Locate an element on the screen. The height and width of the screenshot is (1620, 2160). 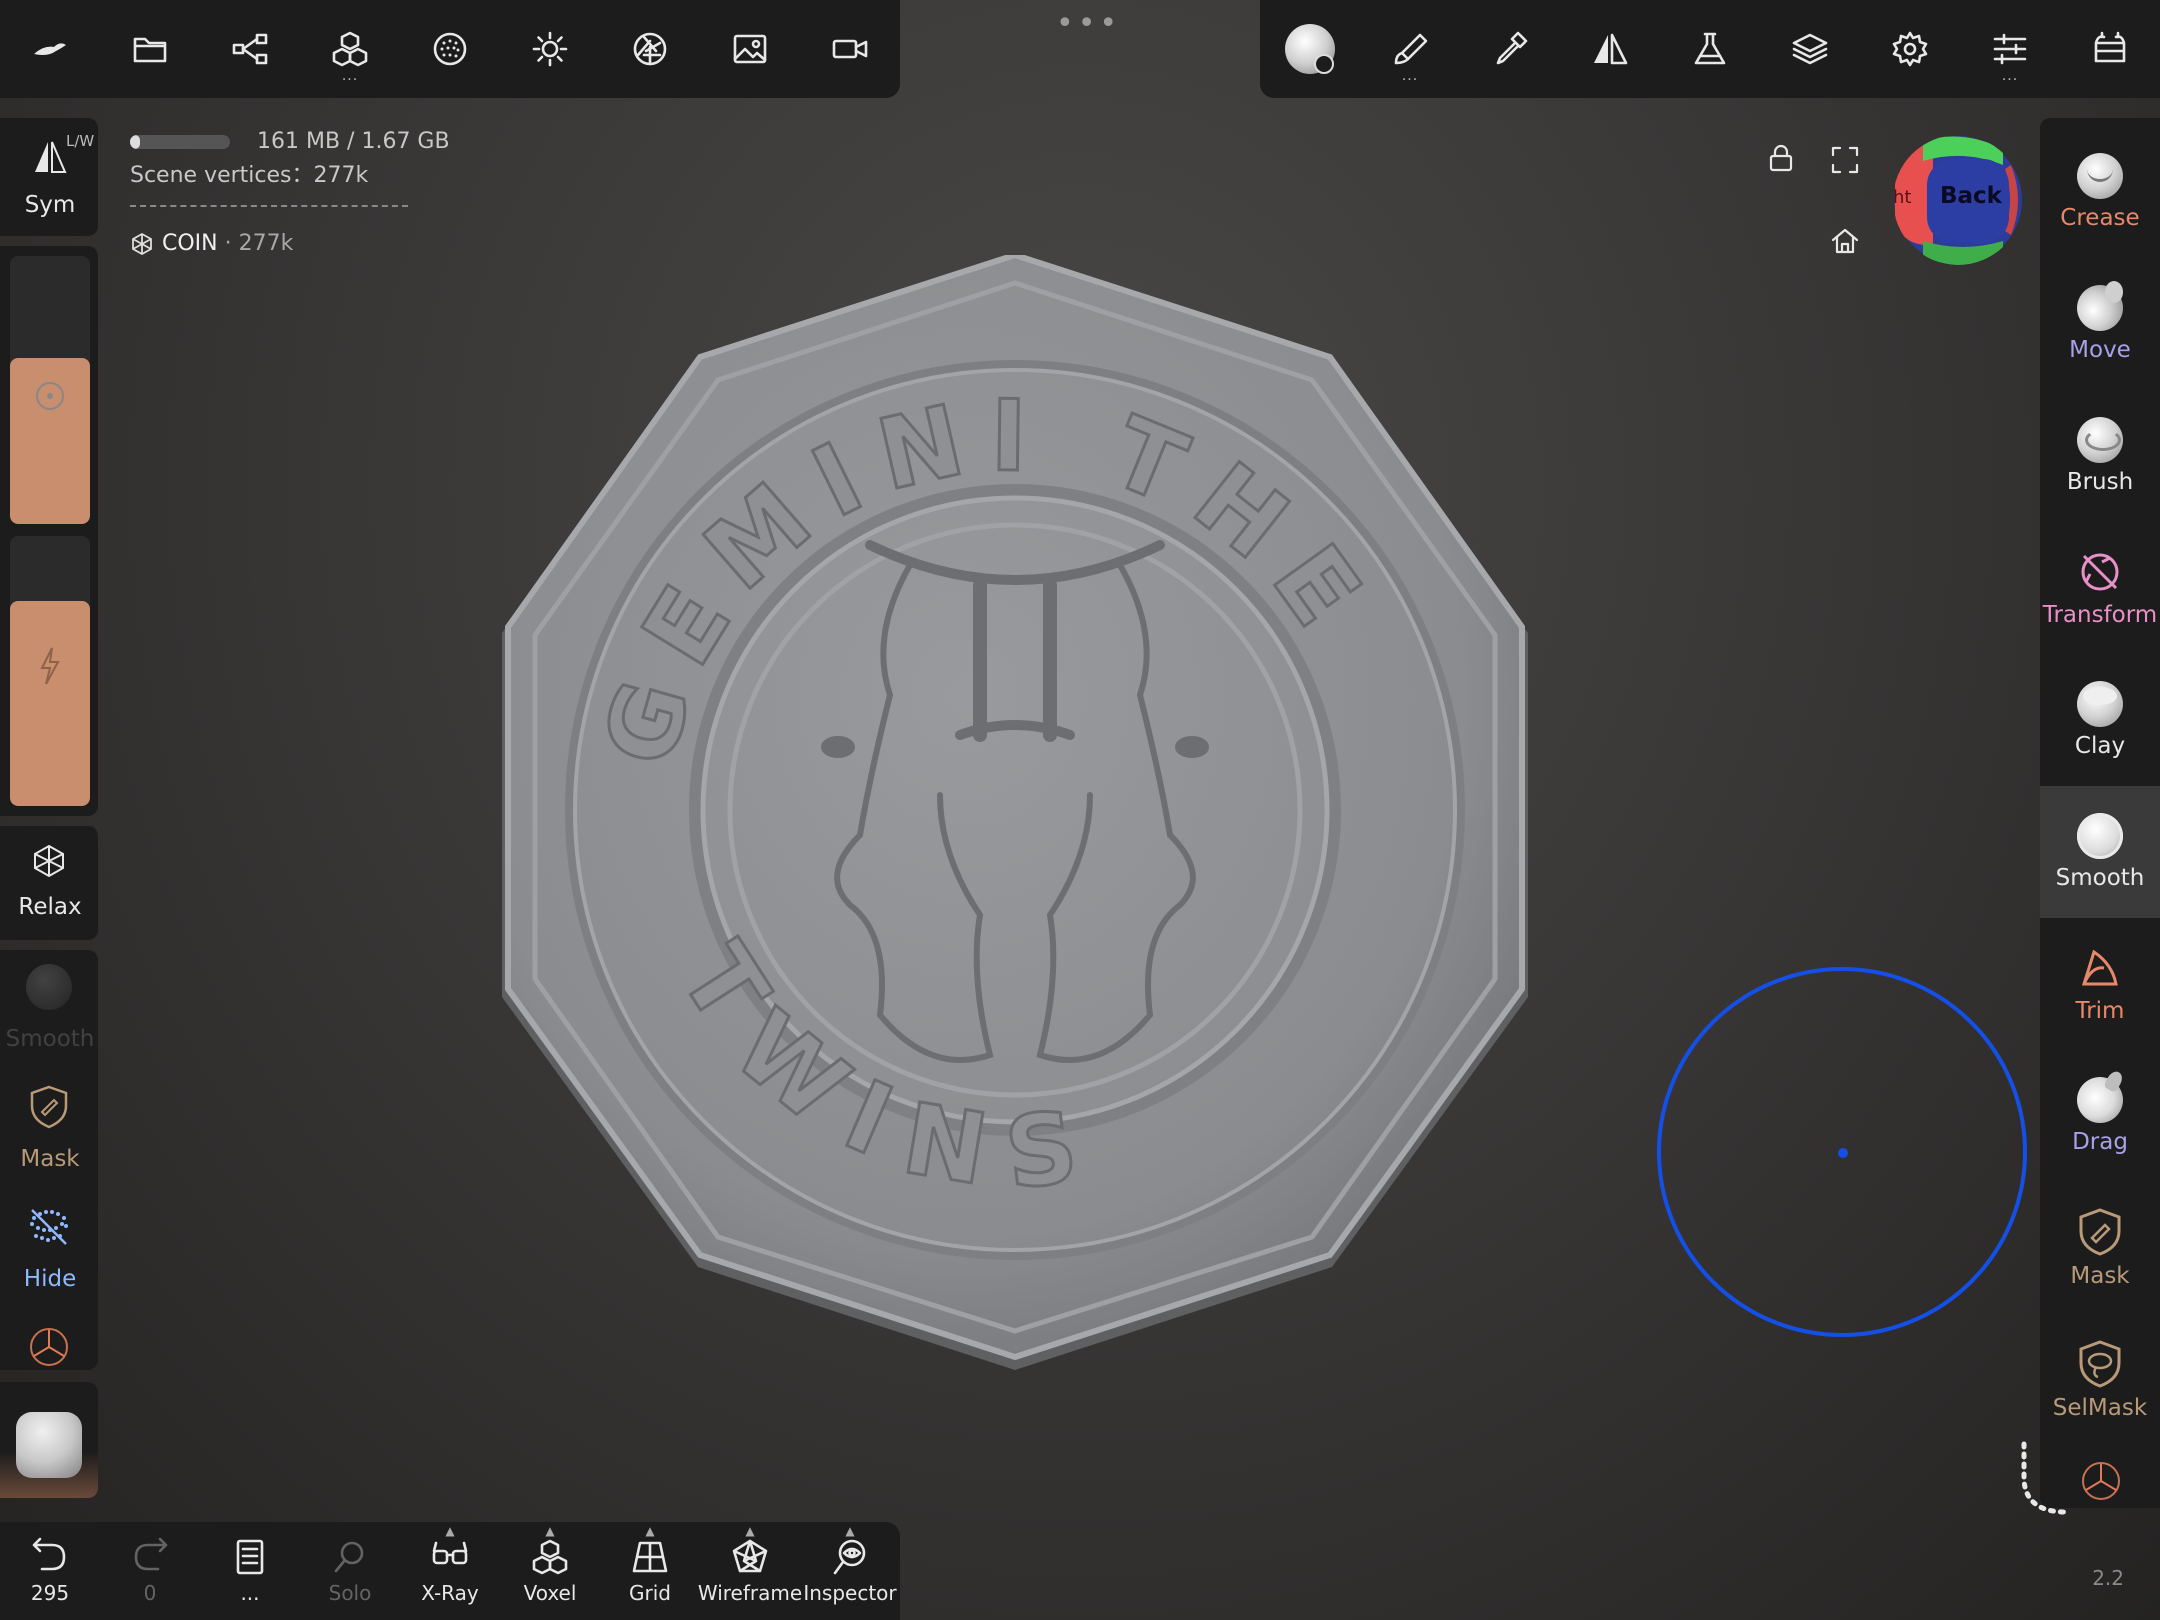
camera-icon is located at coordinates (850, 49).